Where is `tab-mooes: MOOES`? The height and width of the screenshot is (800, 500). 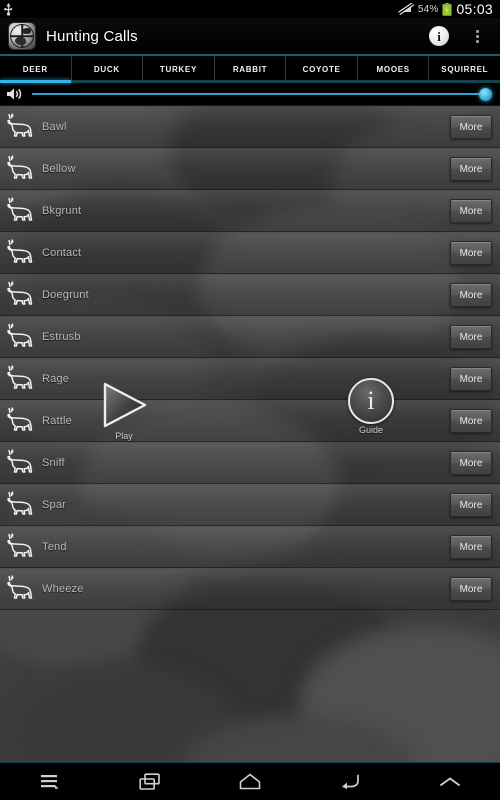
tab-mooes: MOOES is located at coordinates (393, 69).